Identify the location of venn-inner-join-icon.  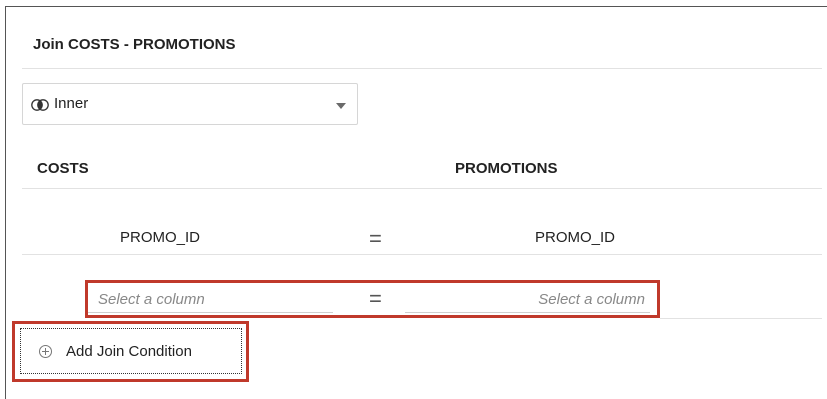
(40, 105).